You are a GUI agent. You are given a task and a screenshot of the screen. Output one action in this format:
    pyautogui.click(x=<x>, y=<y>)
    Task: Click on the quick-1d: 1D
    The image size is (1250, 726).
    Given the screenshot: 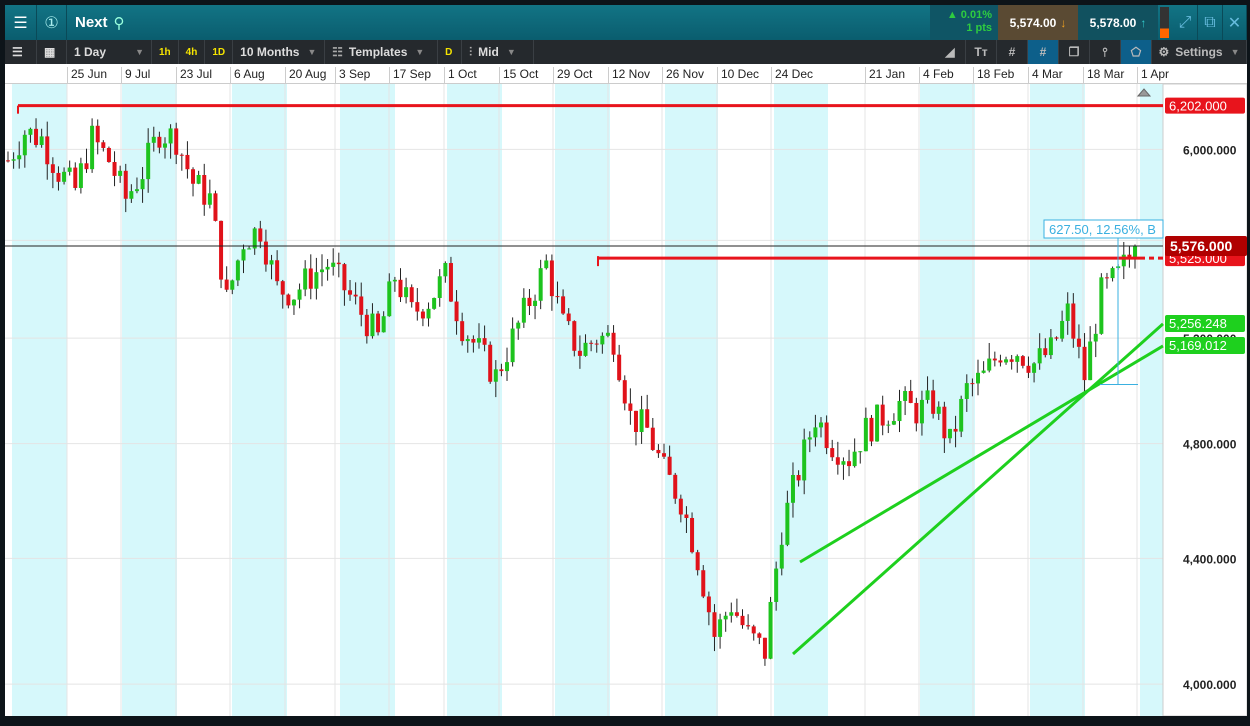 What is the action you would take?
    pyautogui.click(x=219, y=52)
    